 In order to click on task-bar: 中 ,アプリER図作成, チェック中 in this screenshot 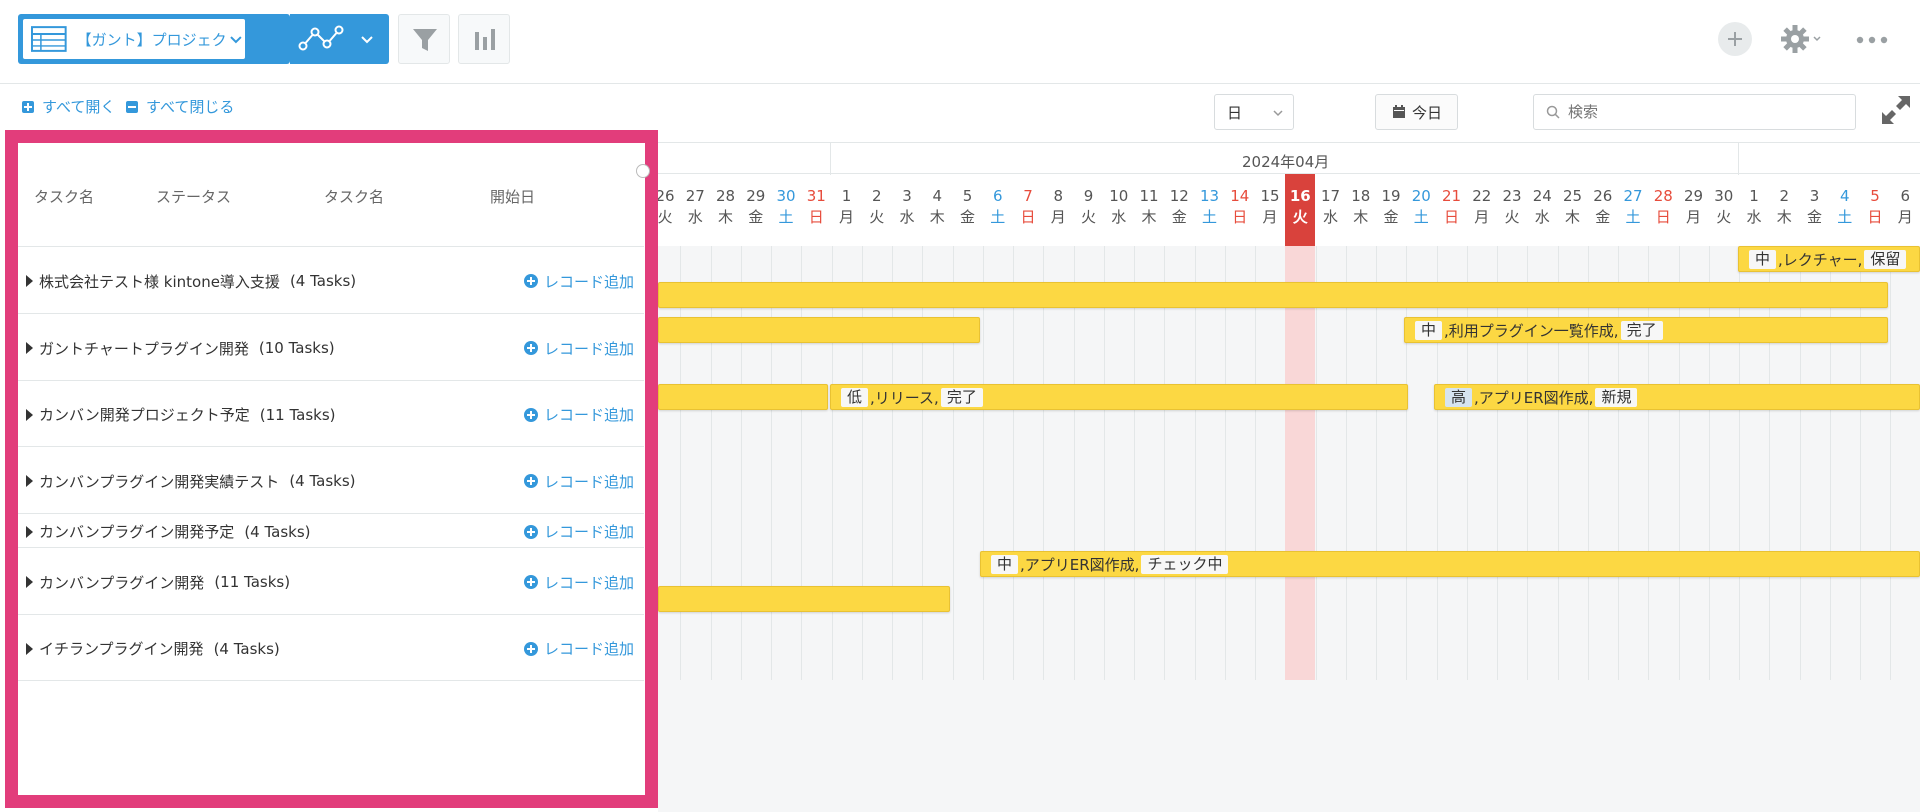, I will do `click(1450, 564)`.